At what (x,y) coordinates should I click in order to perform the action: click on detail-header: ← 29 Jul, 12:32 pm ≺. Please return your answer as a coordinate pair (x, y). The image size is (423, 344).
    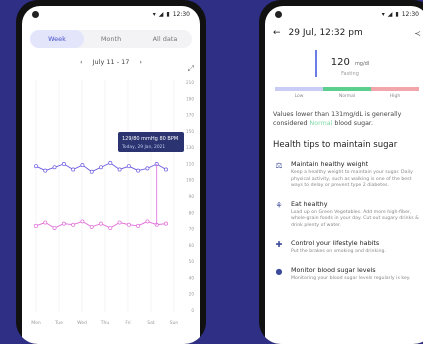
    Looking at the image, I should click on (344, 30).